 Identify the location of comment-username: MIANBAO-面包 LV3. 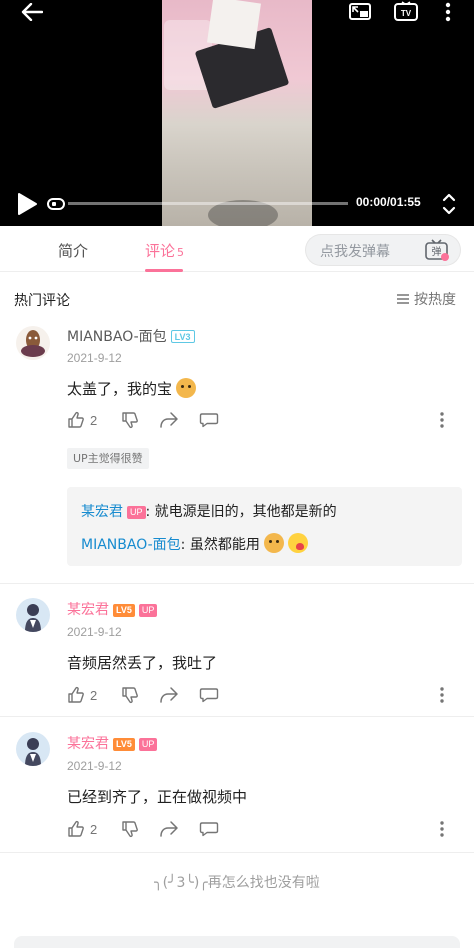
(131, 336).